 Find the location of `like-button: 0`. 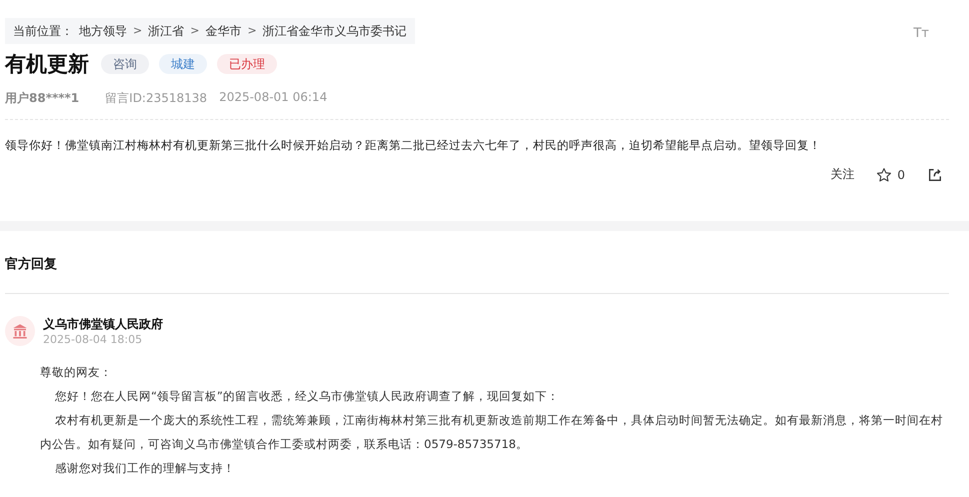

like-button: 0 is located at coordinates (890, 174).